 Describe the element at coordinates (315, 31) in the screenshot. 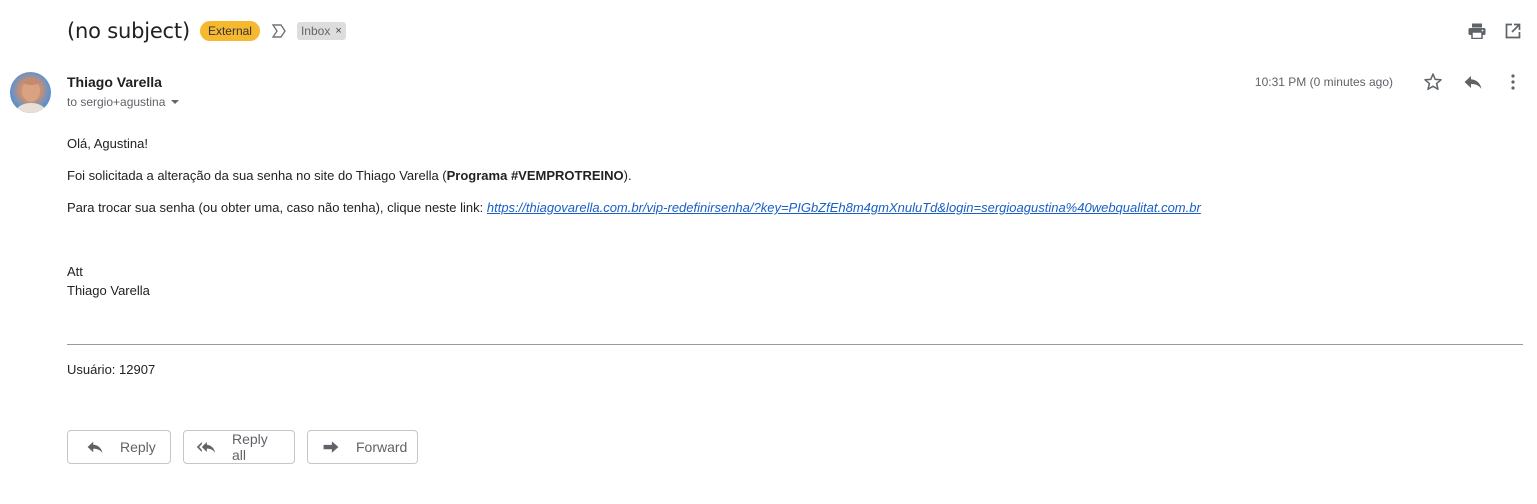

I see `inbox-label-text: Inbox` at that location.